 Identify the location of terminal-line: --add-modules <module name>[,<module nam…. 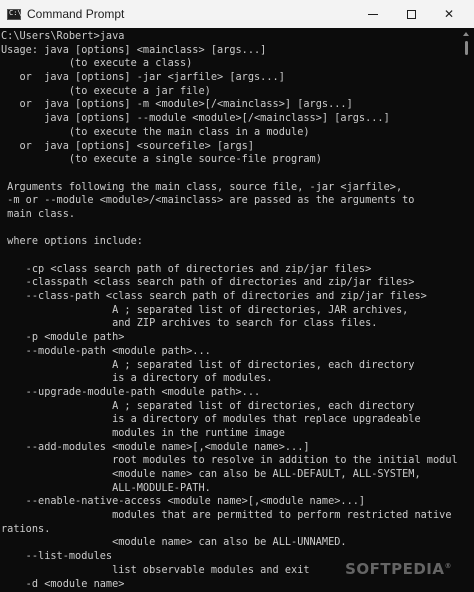
(155, 446).